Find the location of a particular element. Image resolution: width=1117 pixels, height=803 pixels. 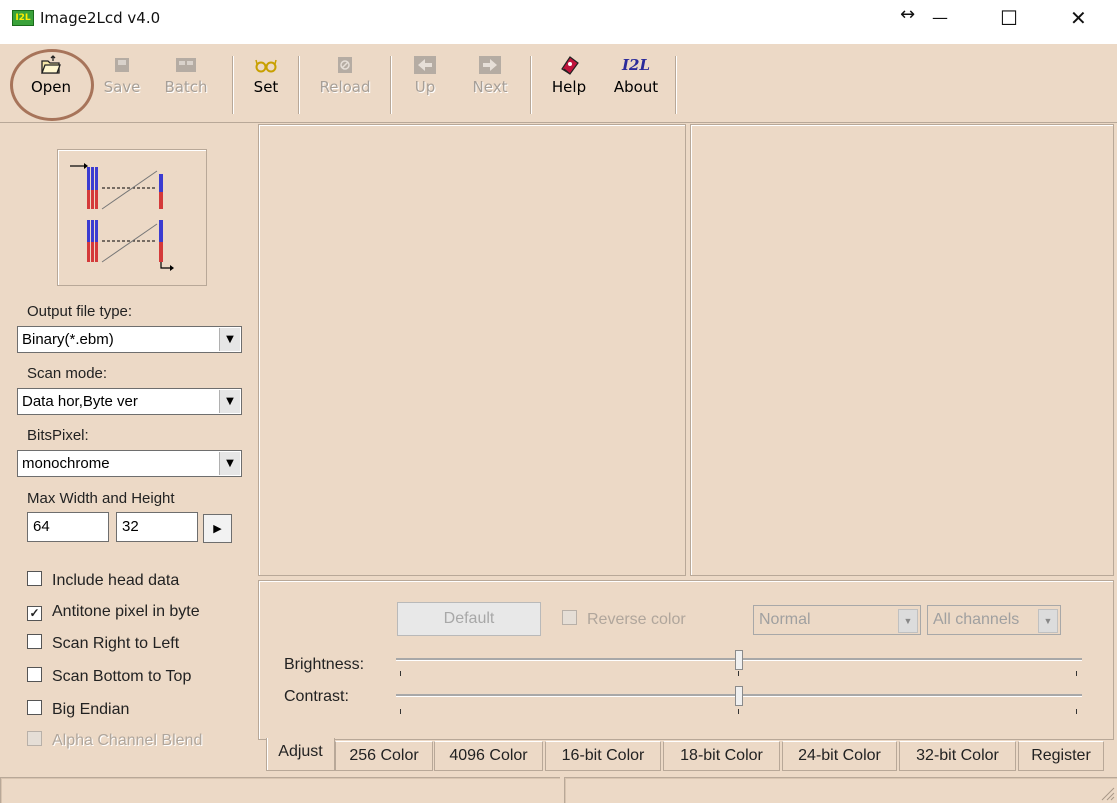

brightness-label: Brightness: is located at coordinates (324, 664).